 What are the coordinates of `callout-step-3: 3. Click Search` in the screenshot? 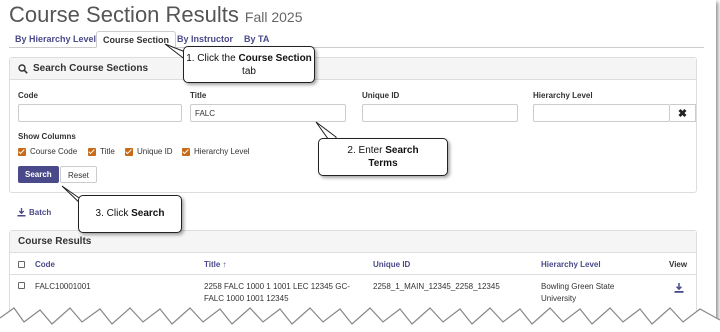 It's located at (130, 214).